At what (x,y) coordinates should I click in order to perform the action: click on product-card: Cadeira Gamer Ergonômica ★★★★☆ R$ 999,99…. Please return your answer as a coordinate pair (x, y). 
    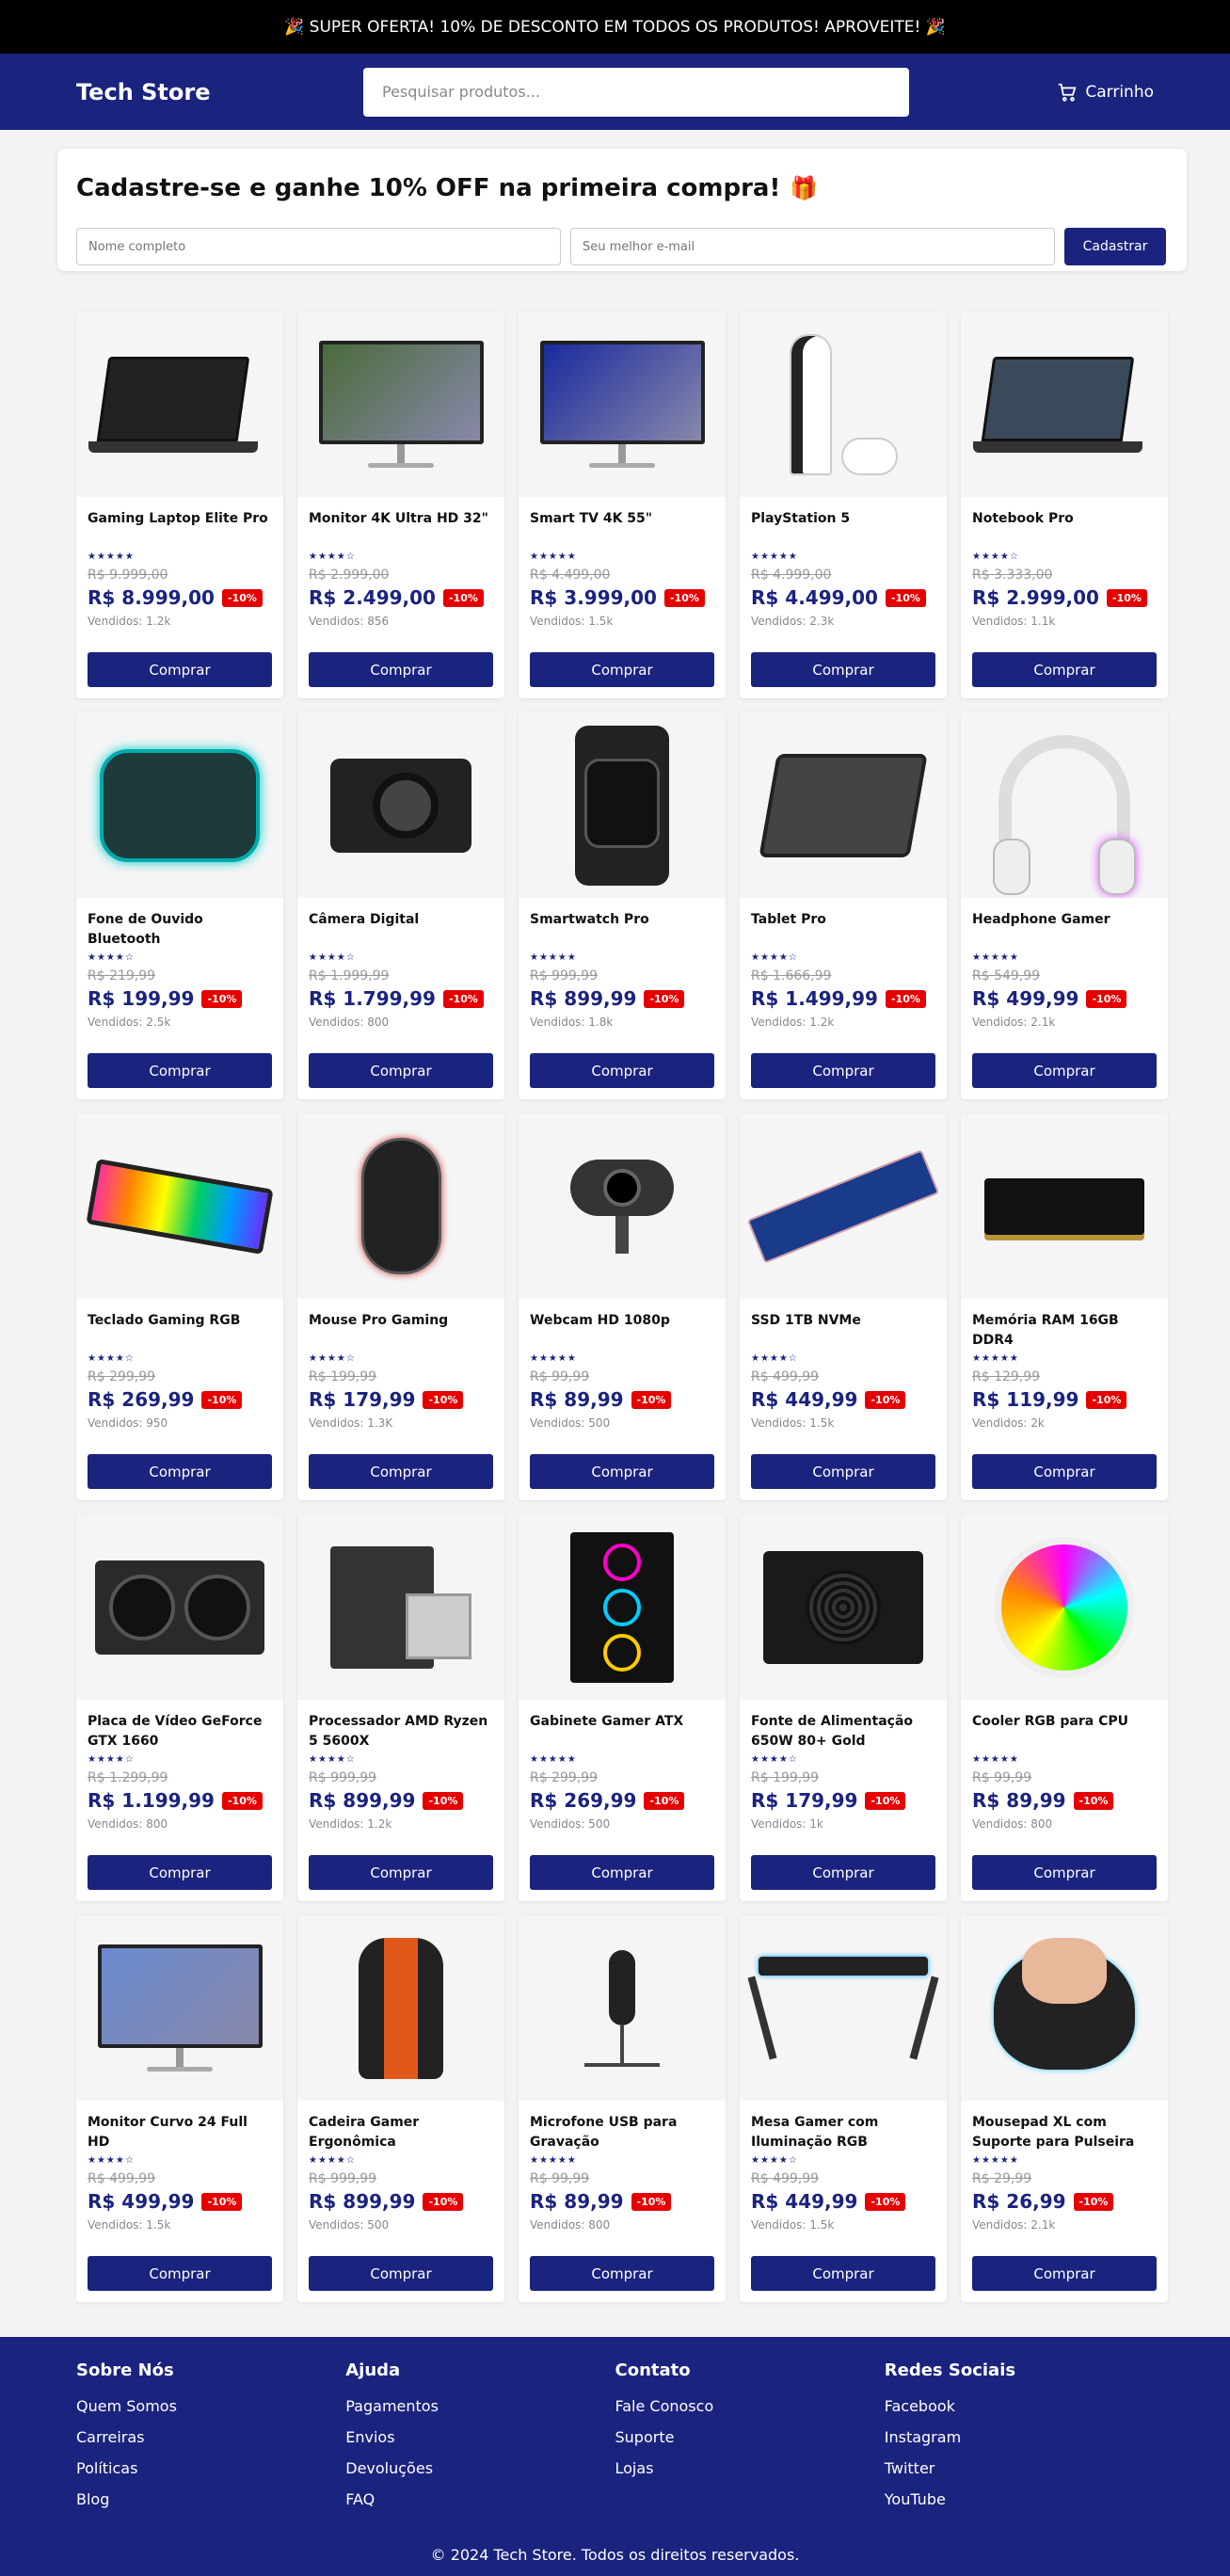
    Looking at the image, I should click on (400, 2108).